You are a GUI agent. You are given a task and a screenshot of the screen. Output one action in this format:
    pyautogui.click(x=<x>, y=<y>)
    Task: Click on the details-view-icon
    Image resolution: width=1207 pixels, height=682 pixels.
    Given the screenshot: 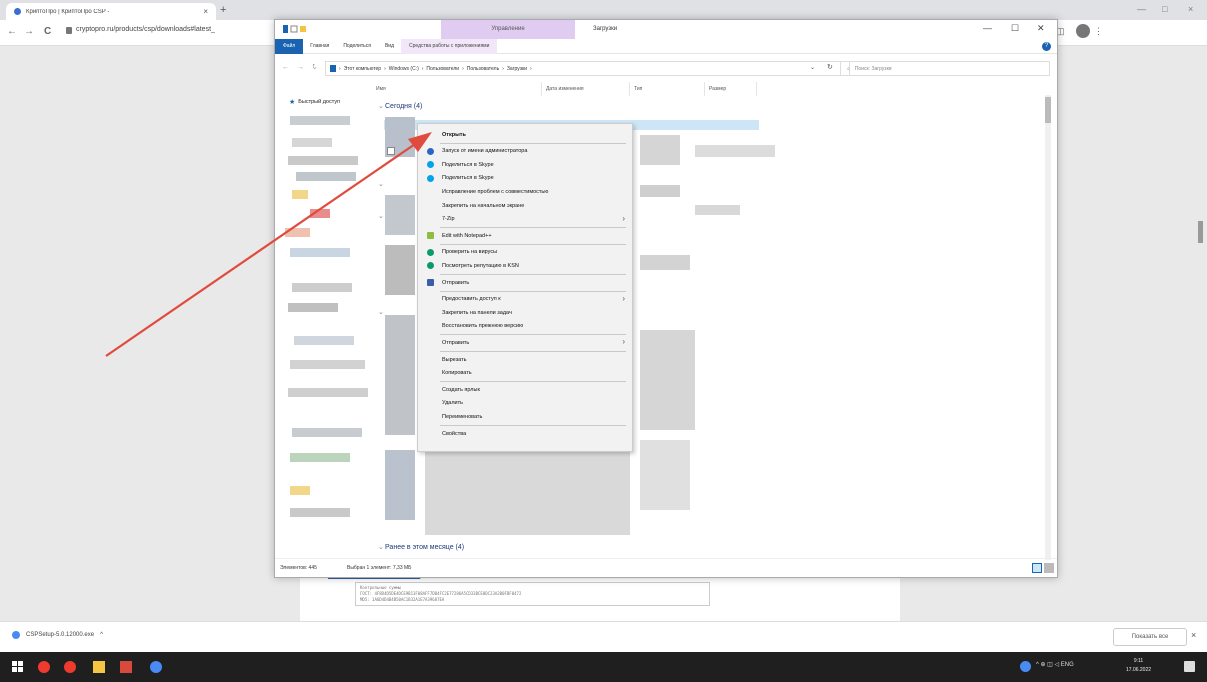 What is the action you would take?
    pyautogui.click(x=1037, y=568)
    